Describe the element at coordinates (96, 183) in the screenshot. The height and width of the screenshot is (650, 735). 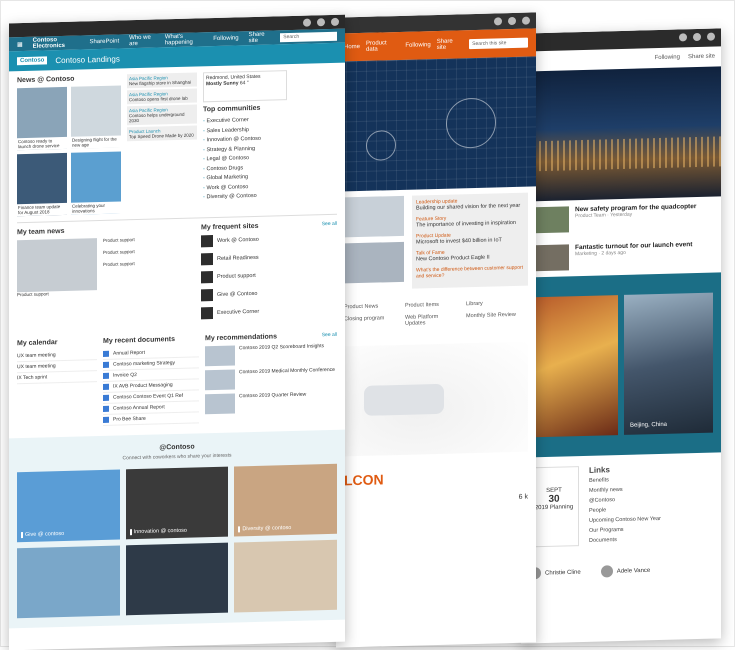
I see `news-card: Celebrating your innovations` at that location.